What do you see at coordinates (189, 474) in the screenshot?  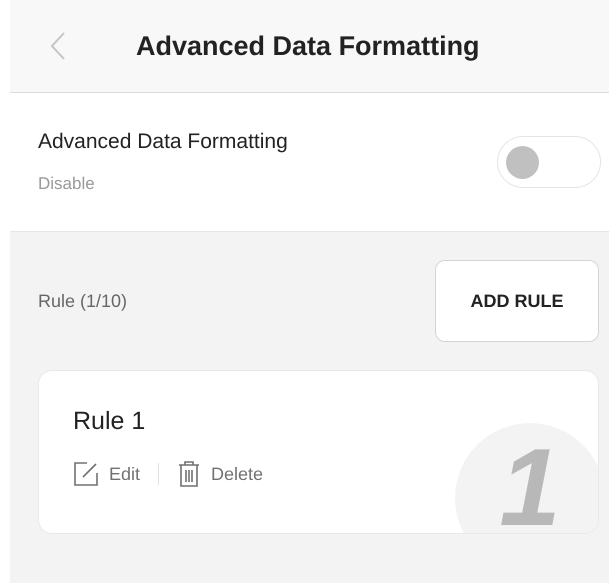 I see `trash-icon` at bounding box center [189, 474].